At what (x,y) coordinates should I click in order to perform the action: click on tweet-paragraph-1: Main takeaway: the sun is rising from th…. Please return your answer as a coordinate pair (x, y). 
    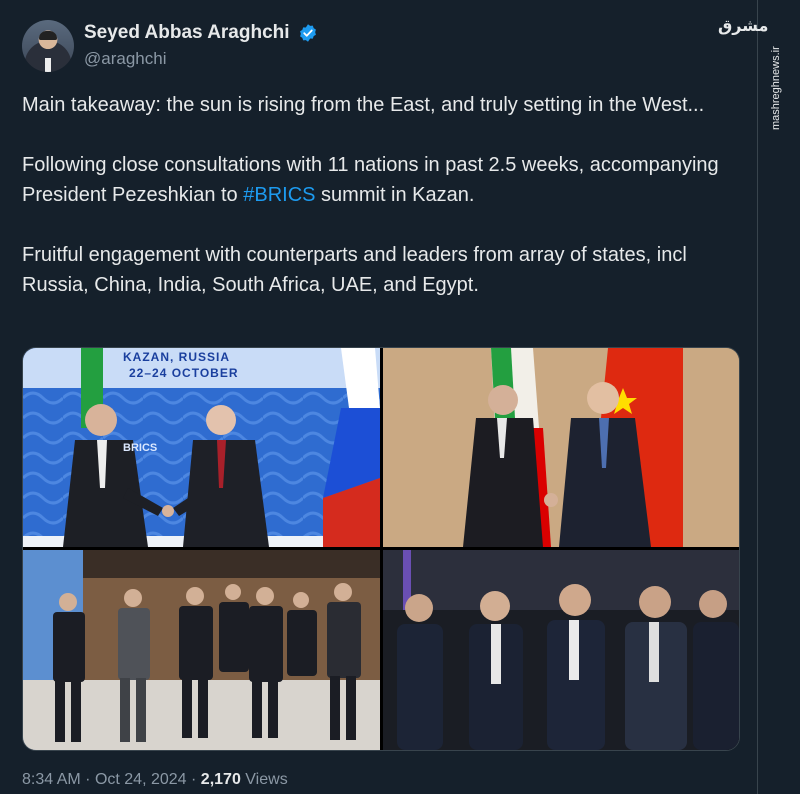
    Looking at the image, I should click on (363, 105).